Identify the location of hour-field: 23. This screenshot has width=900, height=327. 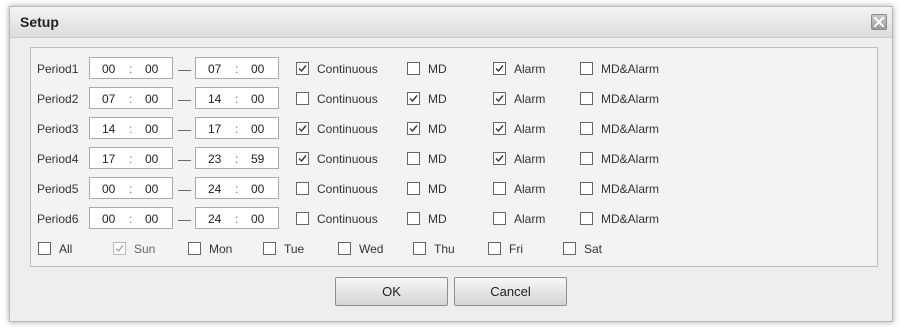
(214, 159).